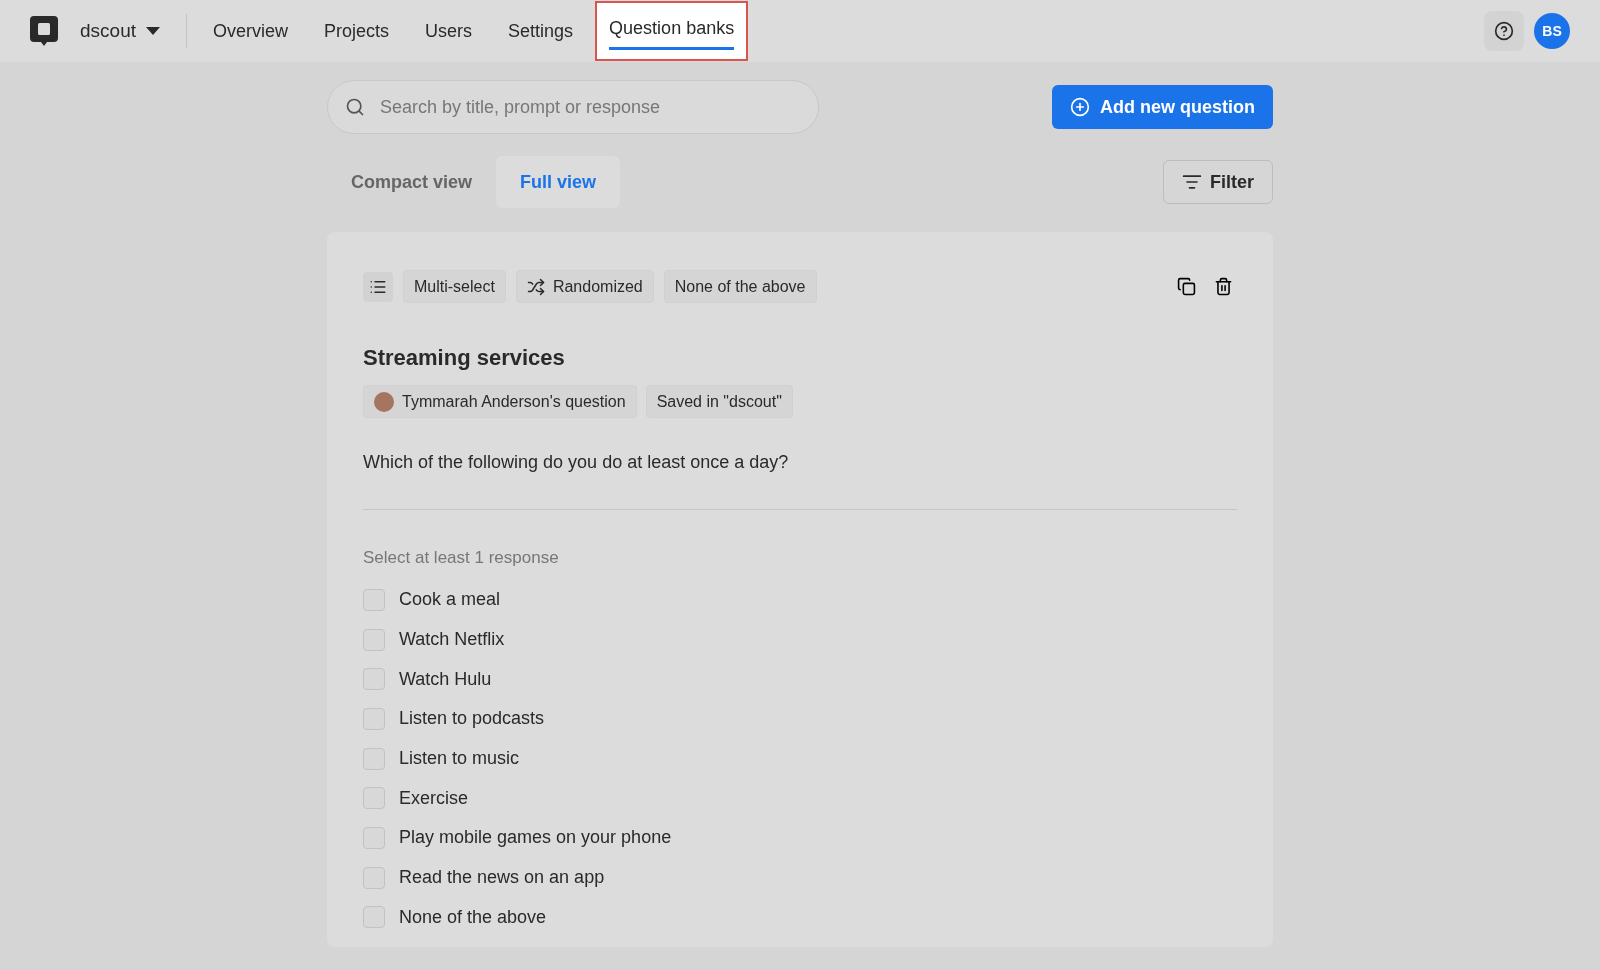  I want to click on question-tag: Randomized, so click(584, 286).